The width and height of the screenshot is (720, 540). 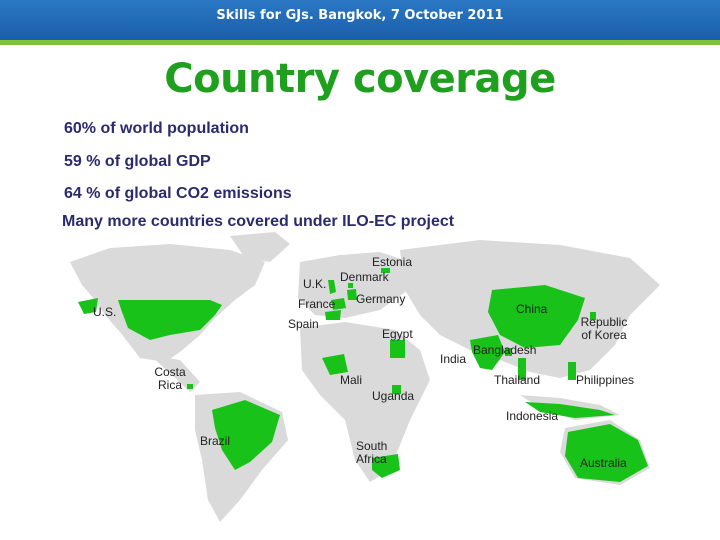 What do you see at coordinates (604, 328) in the screenshot?
I see `label-republic-of-korea: Republic of Korea` at bounding box center [604, 328].